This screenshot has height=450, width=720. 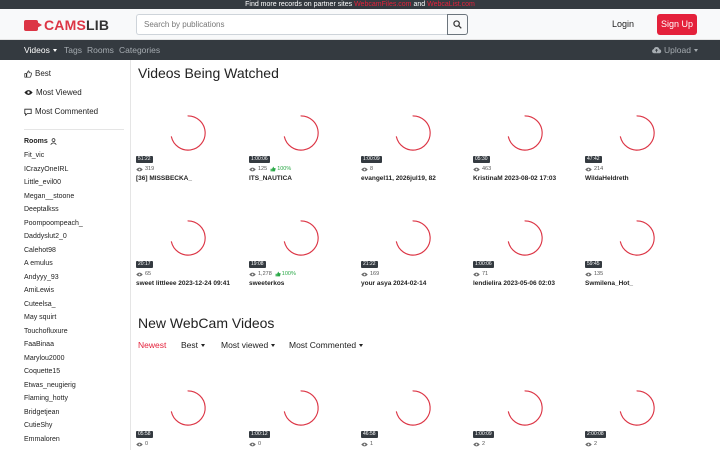 I want to click on video-thumbnail: 47:42, so click(x=636, y=134).